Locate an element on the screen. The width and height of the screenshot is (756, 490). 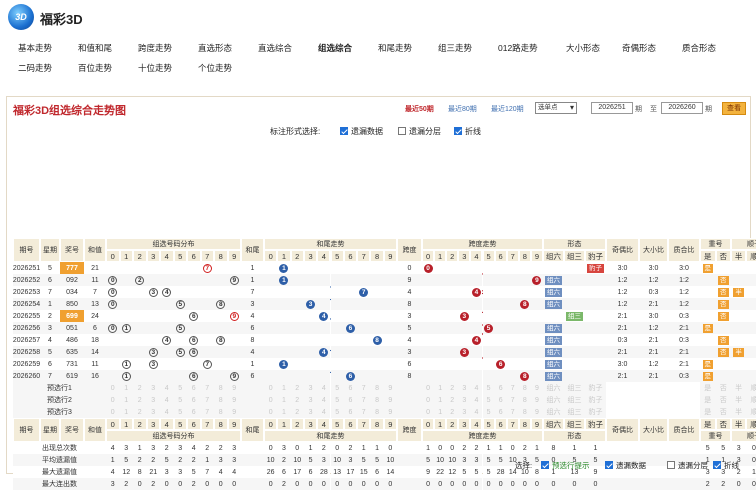
f-span-digit: 4 is located at coordinates (476, 424).